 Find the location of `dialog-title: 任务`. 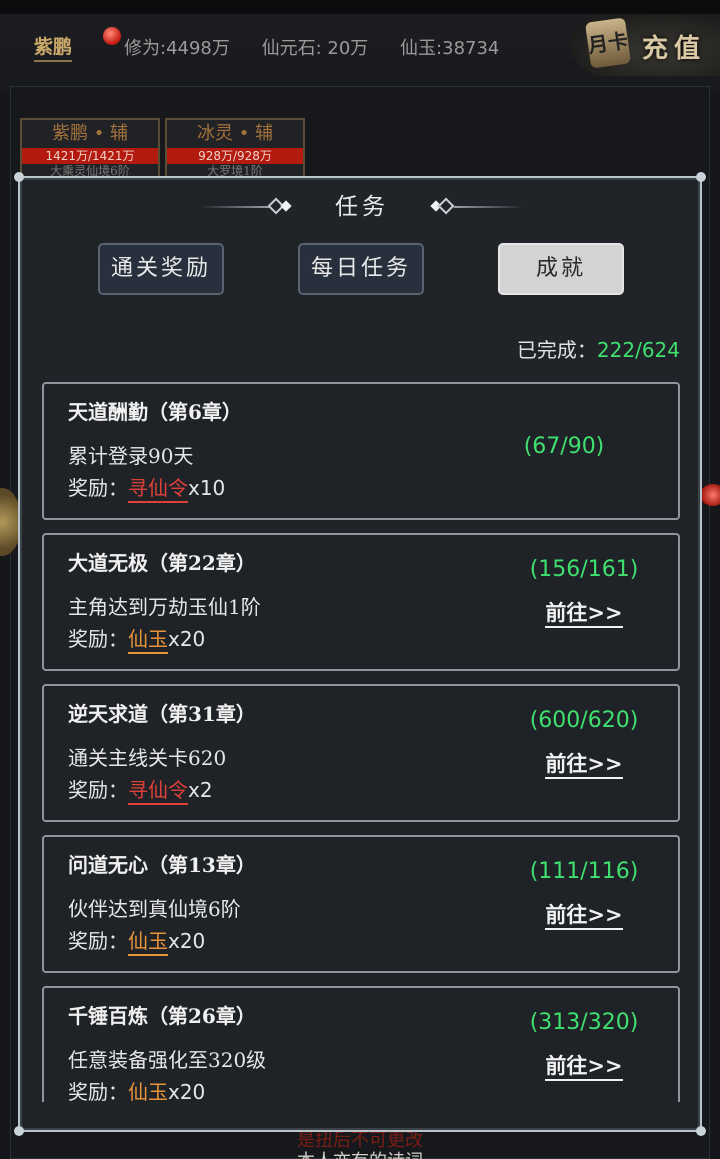

dialog-title: 任务 is located at coordinates (362, 207).